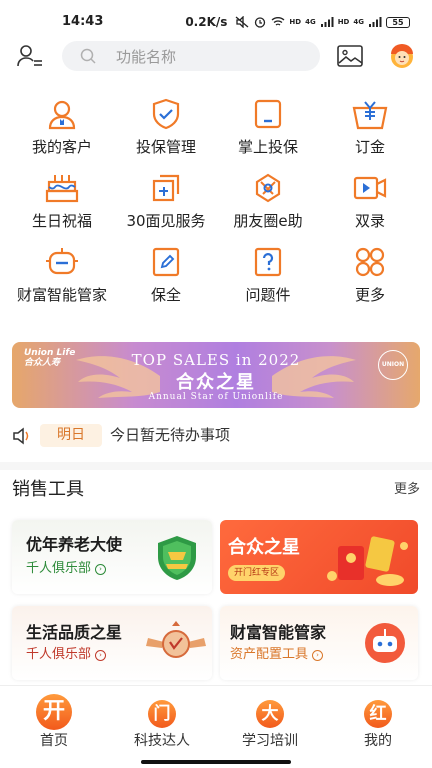 Image resolution: width=432 pixels, height=768 pixels. Describe the element at coordinates (146, 57) in the screenshot. I see `search-placeholder: 功能名称` at that location.